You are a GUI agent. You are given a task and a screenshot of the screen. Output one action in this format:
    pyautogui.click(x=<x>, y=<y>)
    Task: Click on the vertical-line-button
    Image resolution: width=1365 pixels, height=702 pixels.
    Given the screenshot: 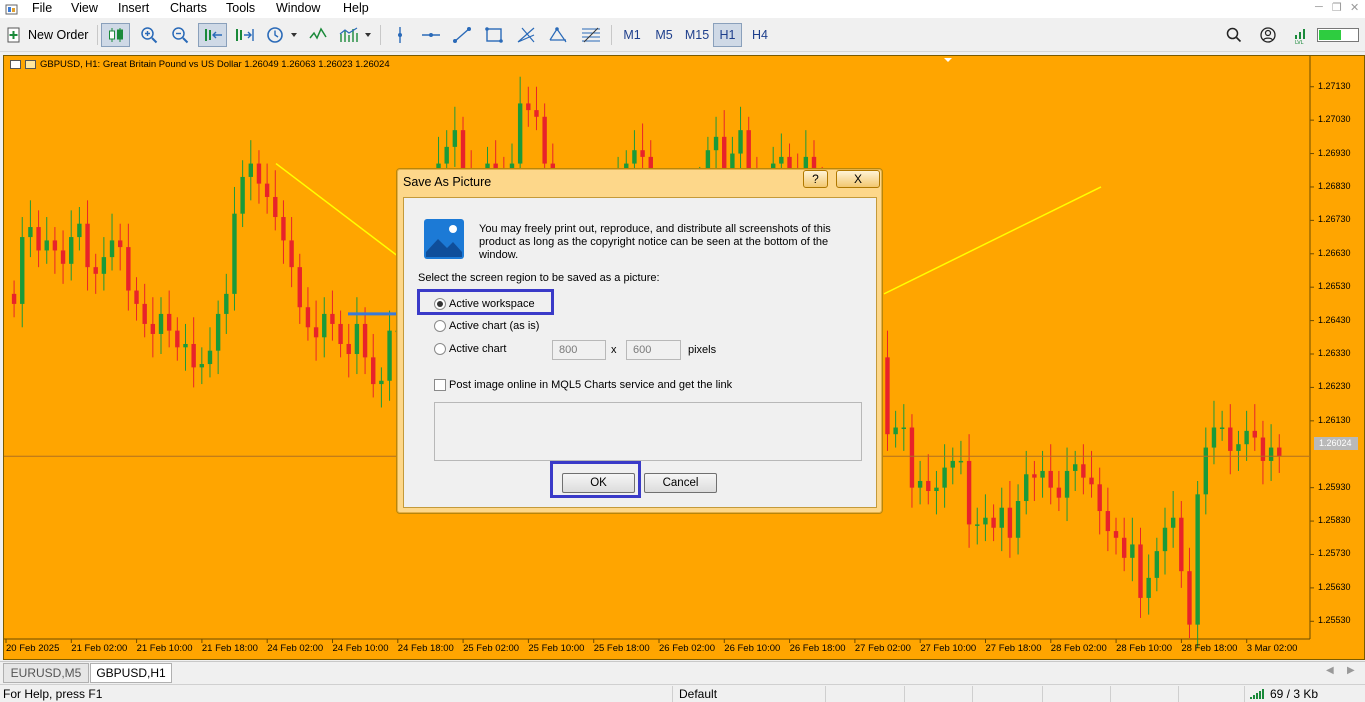 What is the action you would take?
    pyautogui.click(x=400, y=35)
    